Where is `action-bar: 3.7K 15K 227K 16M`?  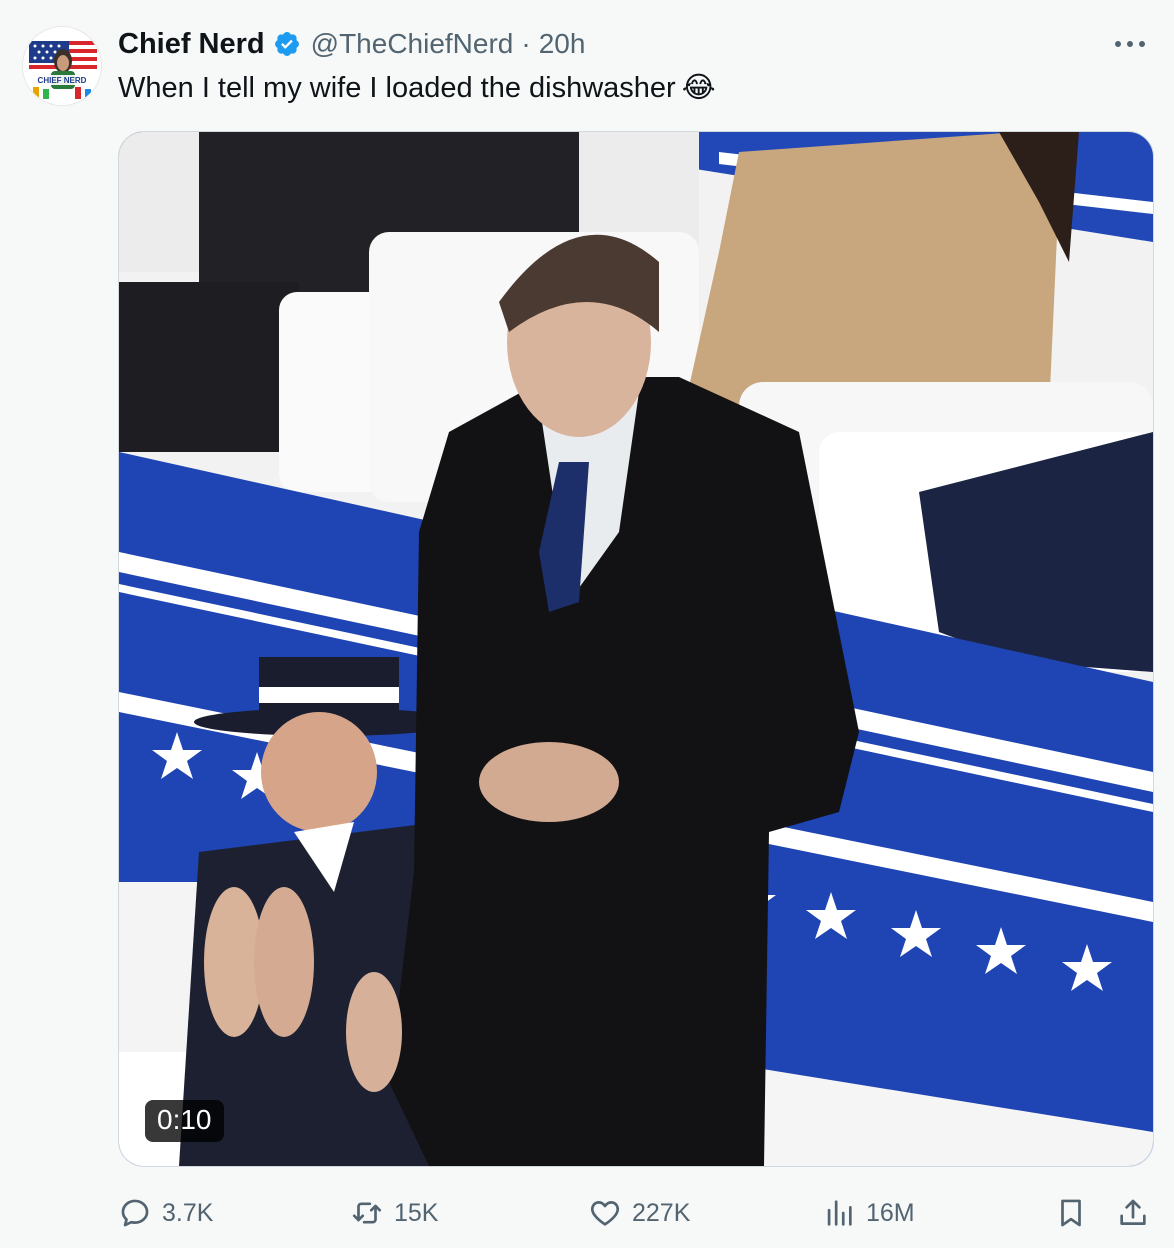
action-bar: 3.7K 15K 227K 16M is located at coordinates (638, 1213).